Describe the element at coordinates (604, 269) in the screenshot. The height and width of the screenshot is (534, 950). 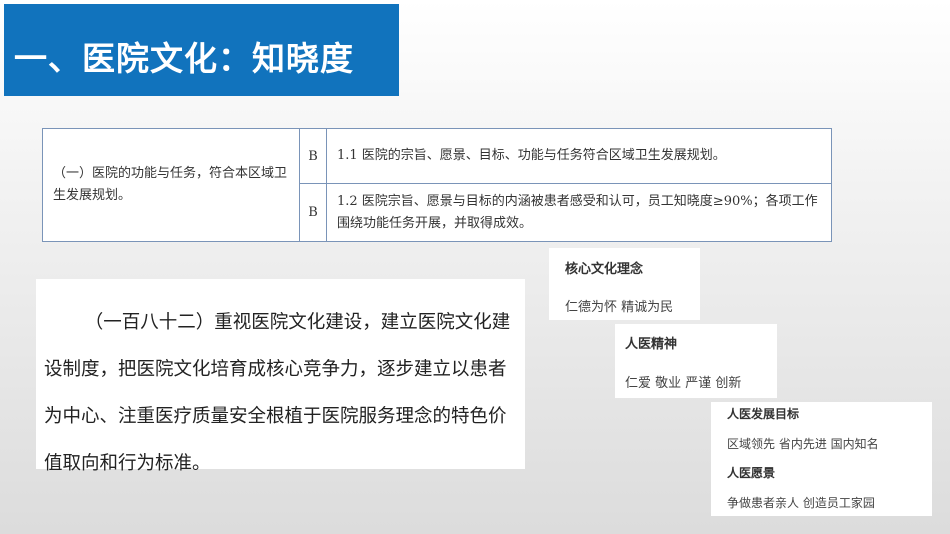
I see `core-culture-title: 核心文化理念` at that location.